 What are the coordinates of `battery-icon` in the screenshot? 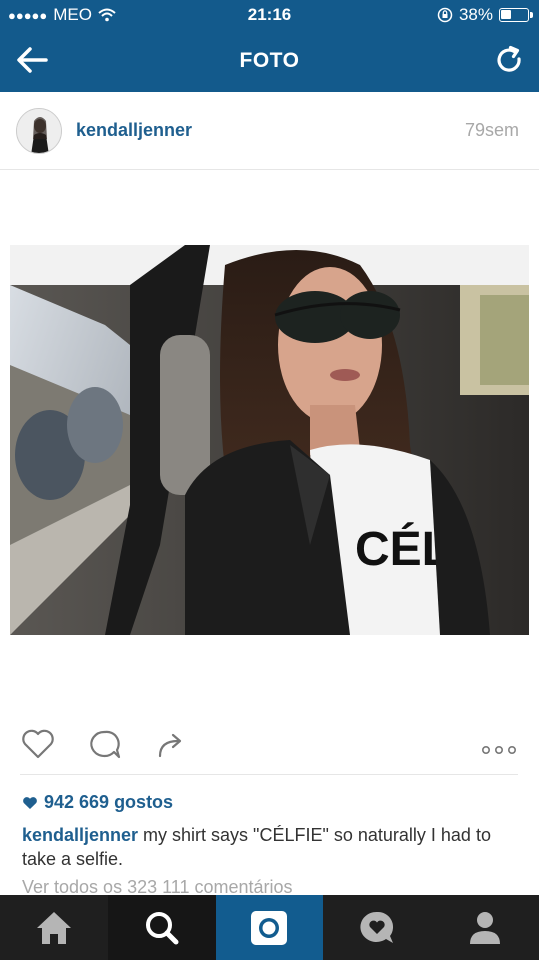 It's located at (516, 15).